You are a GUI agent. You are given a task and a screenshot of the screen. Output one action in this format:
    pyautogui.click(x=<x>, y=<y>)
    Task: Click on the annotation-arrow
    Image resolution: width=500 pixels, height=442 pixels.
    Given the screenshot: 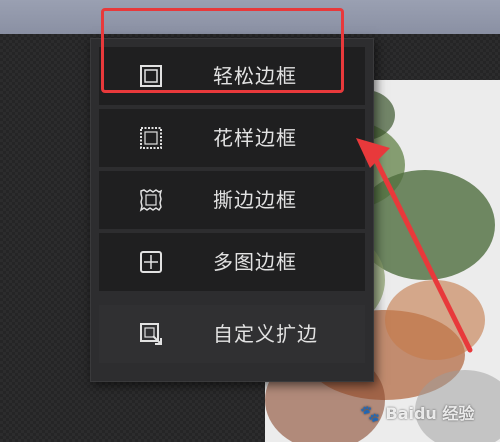 What is the action you would take?
    pyautogui.click(x=414, y=245)
    